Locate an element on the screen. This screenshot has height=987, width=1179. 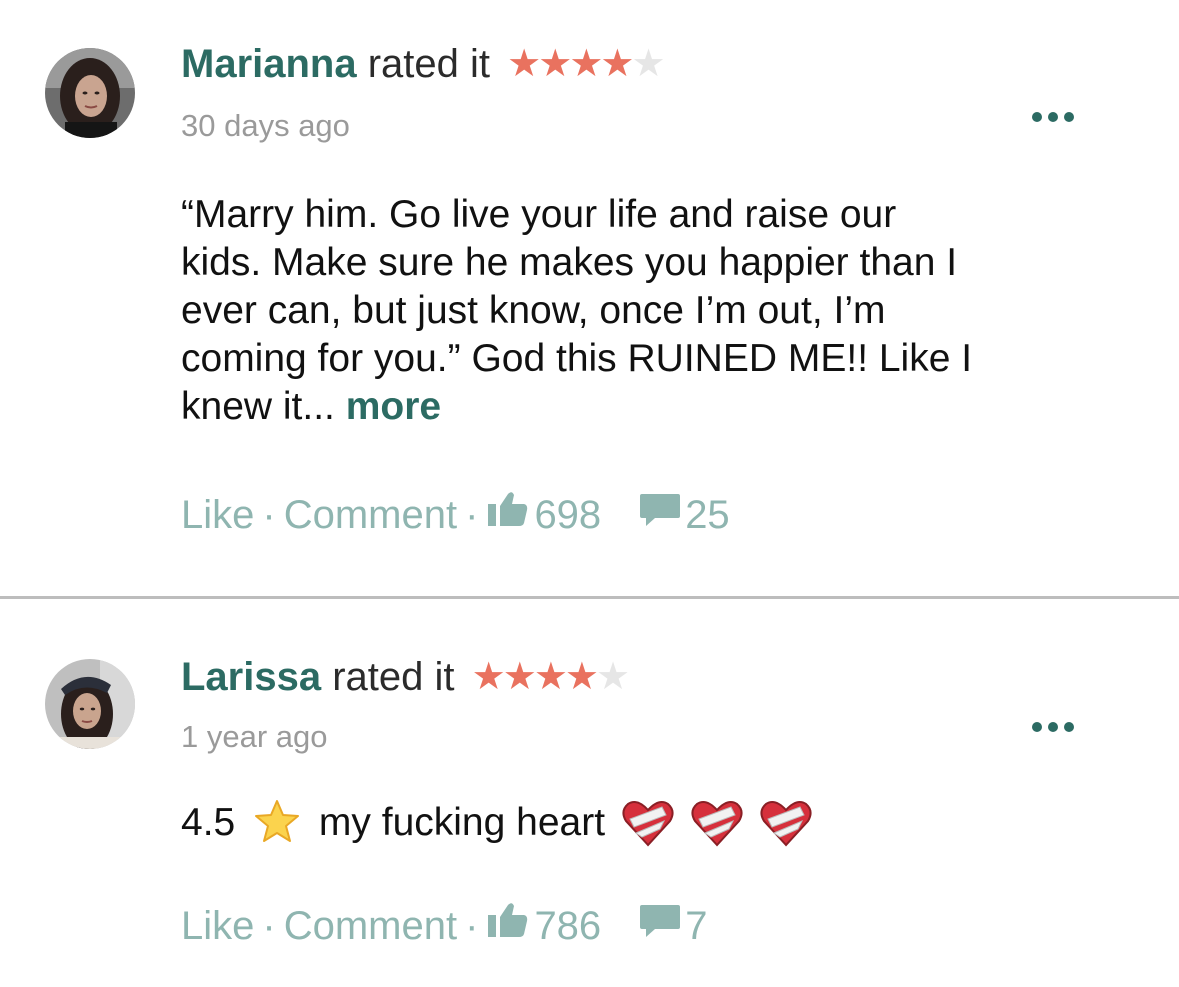
review-text: 4.5 my fucking heart is located at coordinates (581, 829).